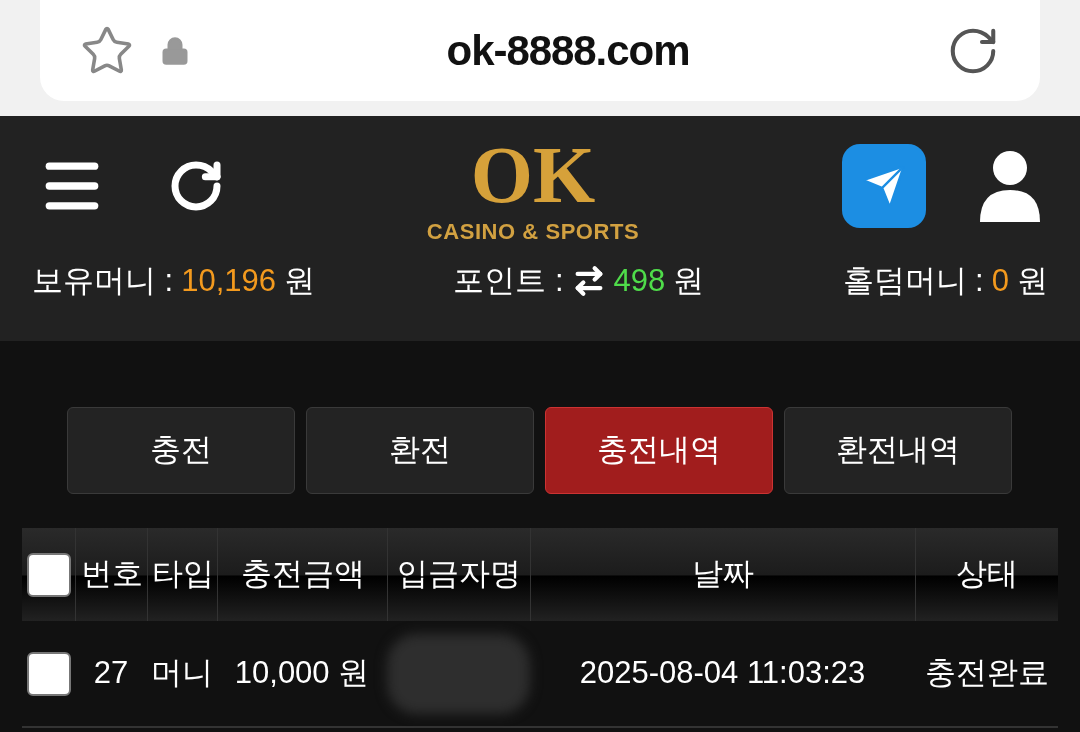 This screenshot has width=1080, height=732. Describe the element at coordinates (639, 281) in the screenshot. I see `balance-value: 498` at that location.